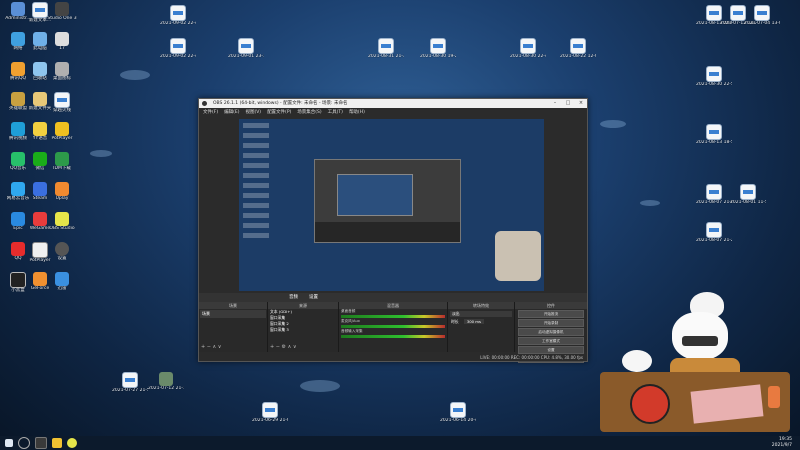  Describe the element at coordinates (72, 443) in the screenshot. I see `obs-taskbar-icon` at that location.